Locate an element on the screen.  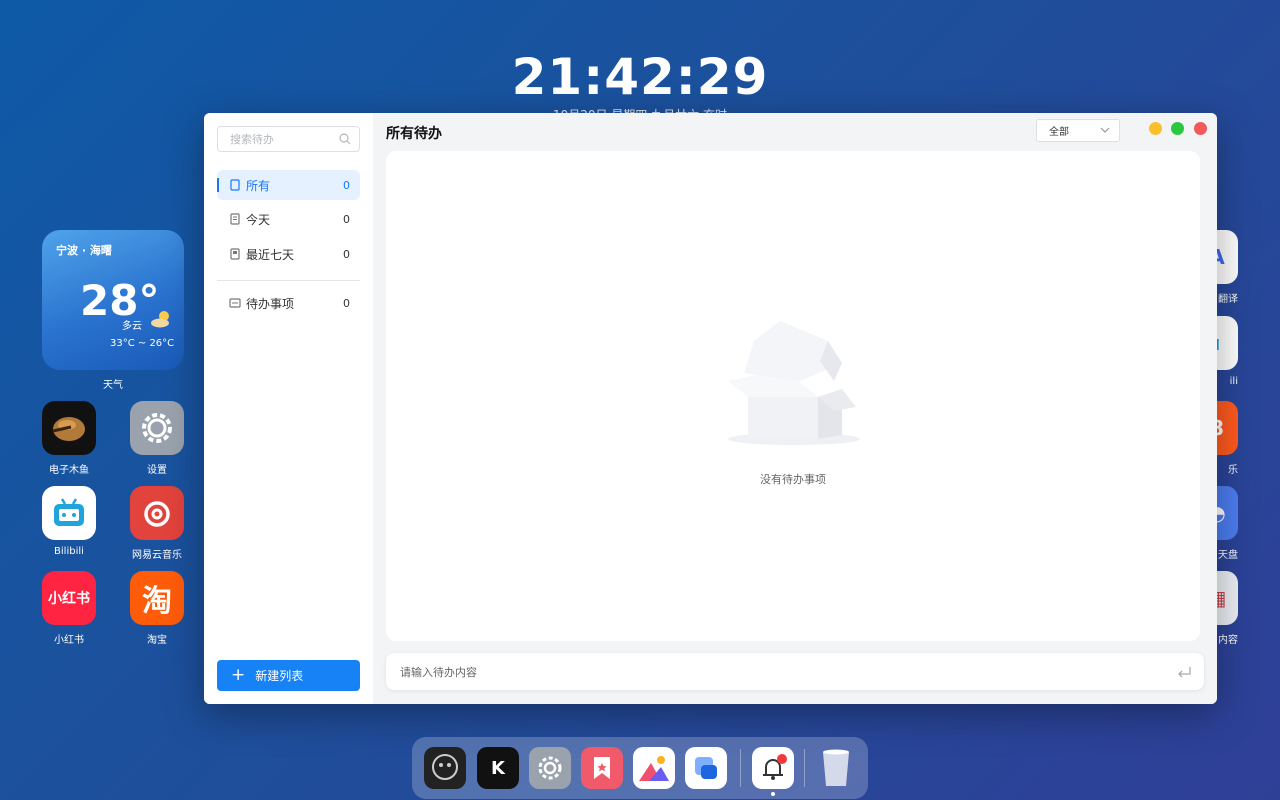
new-list-label: 新建列表 is located at coordinates (279, 676).